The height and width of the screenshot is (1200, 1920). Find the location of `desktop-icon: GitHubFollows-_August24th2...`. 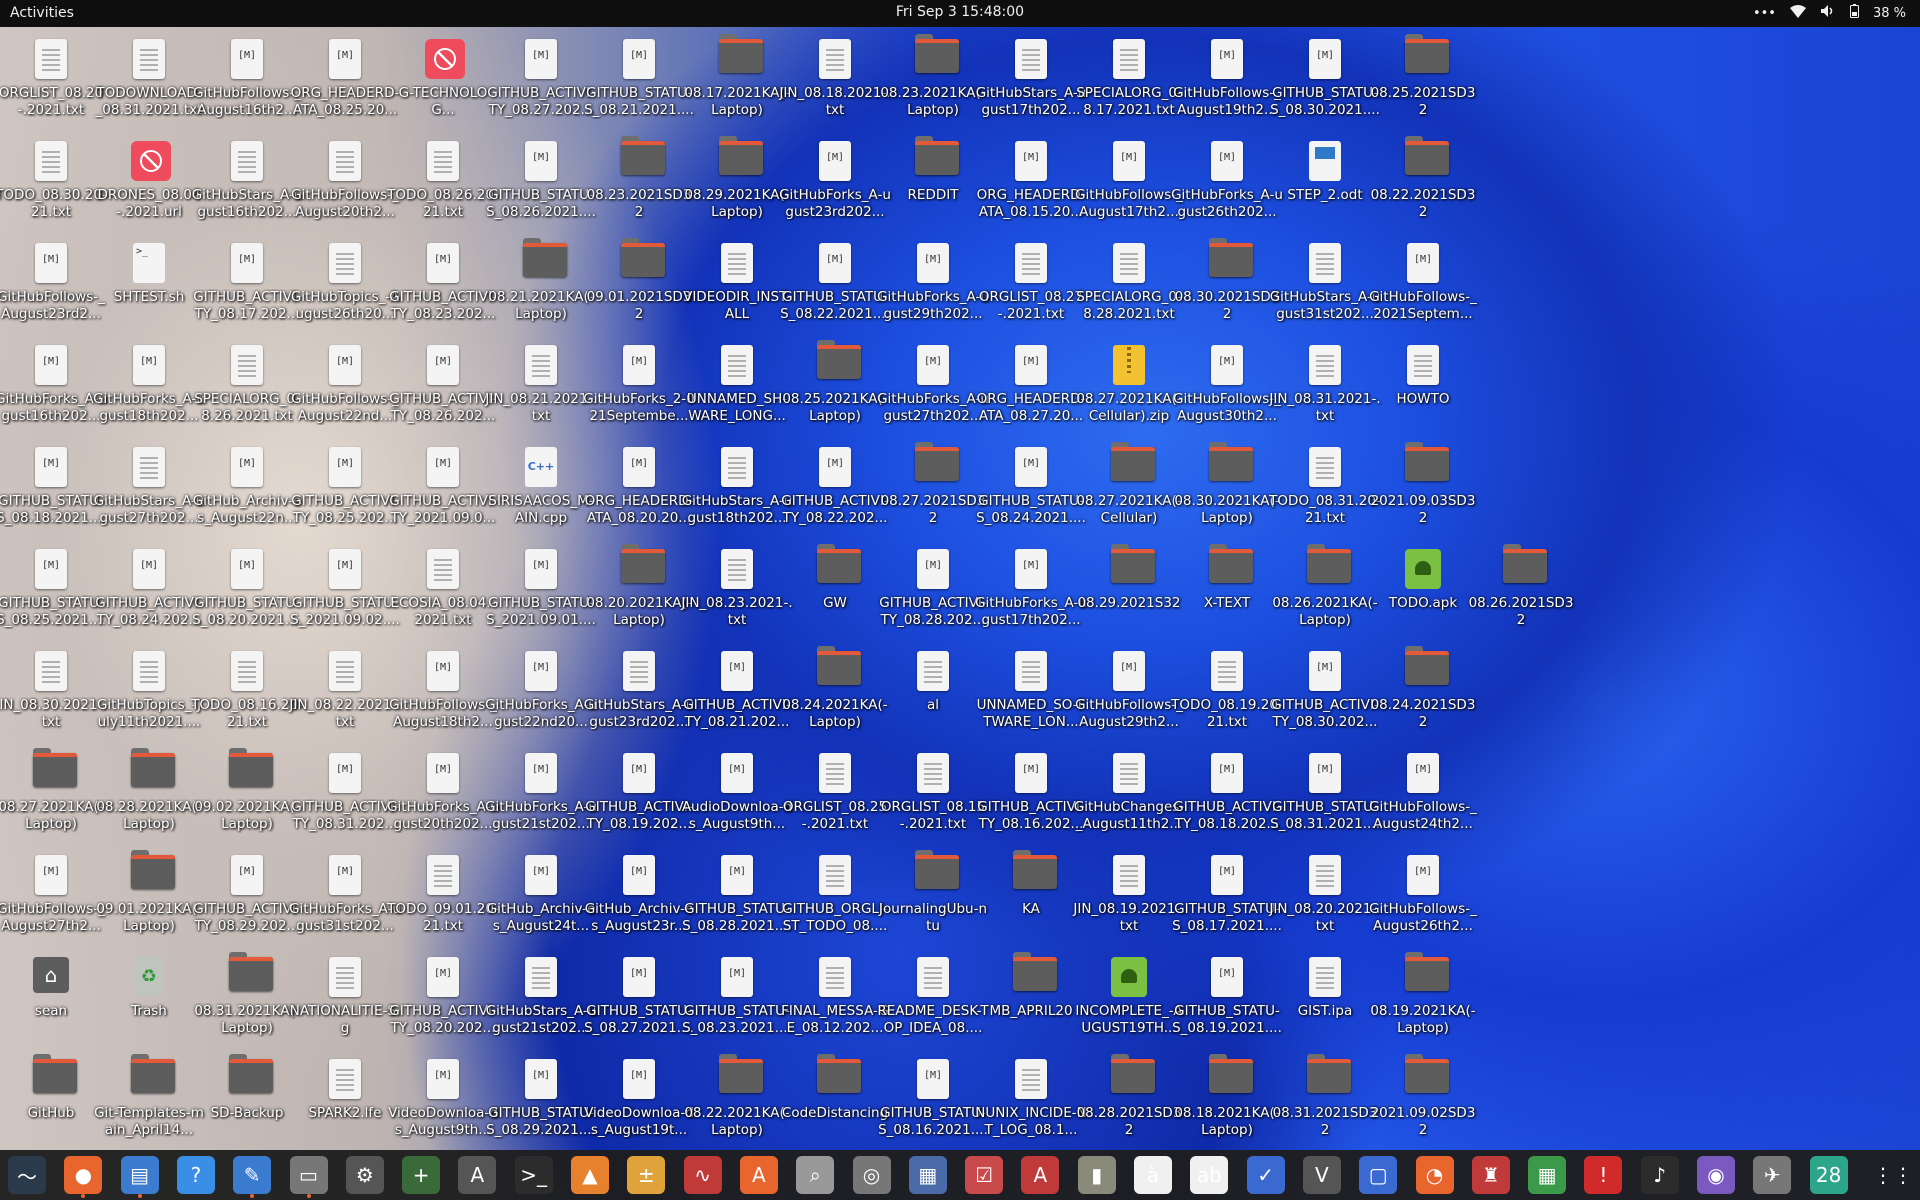

desktop-icon: GitHubFollows-_August24th2... is located at coordinates (1423, 795).